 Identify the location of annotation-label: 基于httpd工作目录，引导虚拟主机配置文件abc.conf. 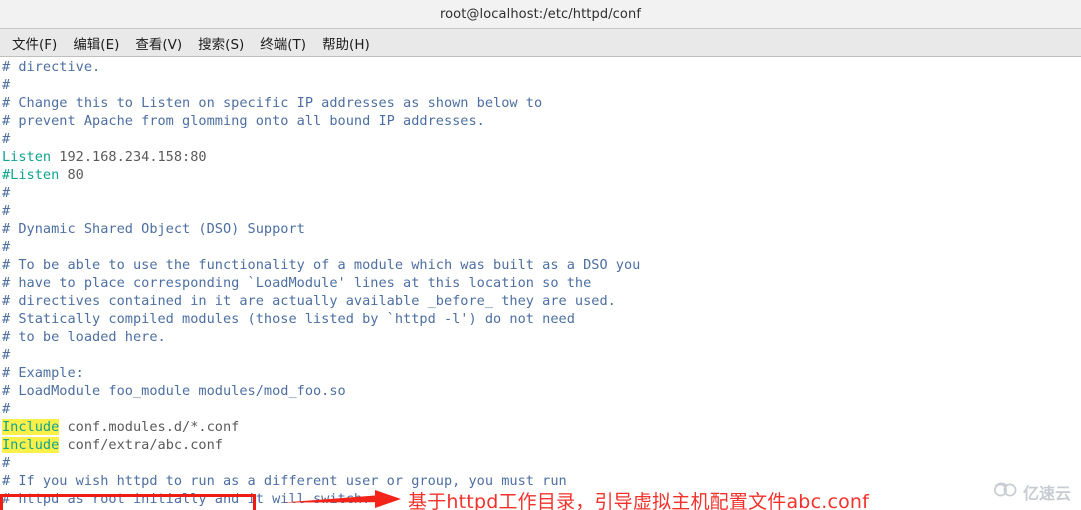
(639, 500).